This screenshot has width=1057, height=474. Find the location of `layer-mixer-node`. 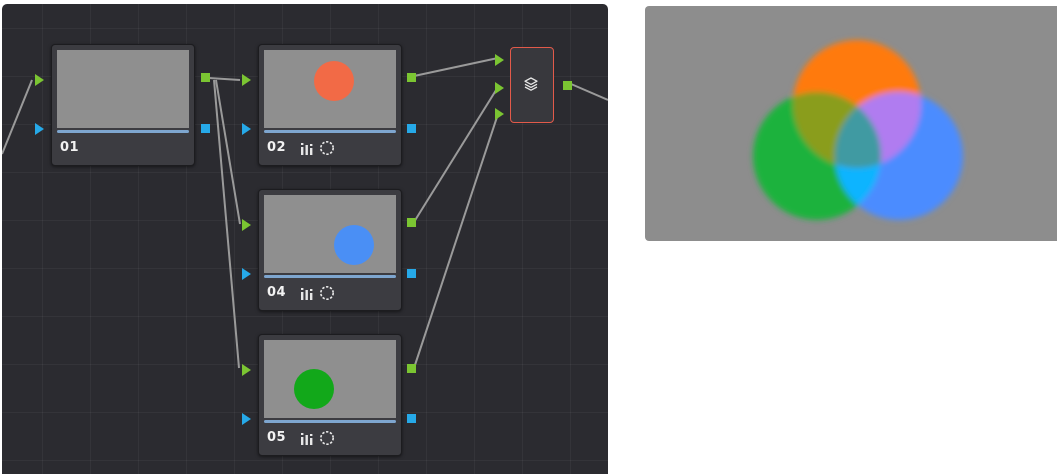

layer-mixer-node is located at coordinates (532, 85).